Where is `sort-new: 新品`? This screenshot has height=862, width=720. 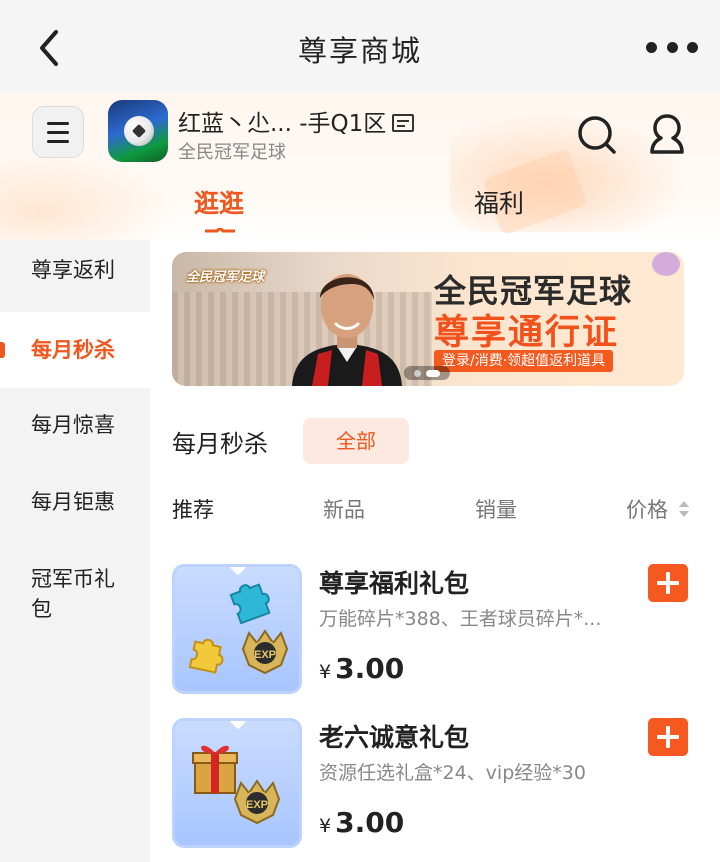 sort-new: 新品 is located at coordinates (344, 509).